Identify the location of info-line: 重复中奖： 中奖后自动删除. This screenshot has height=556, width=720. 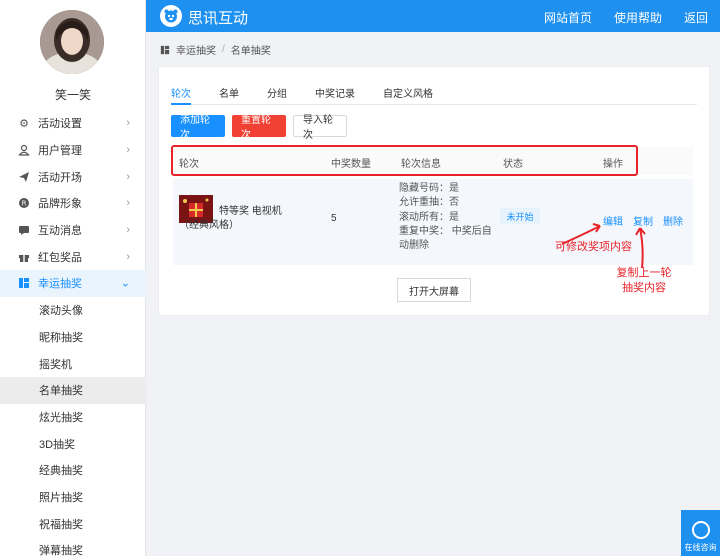
(448, 239).